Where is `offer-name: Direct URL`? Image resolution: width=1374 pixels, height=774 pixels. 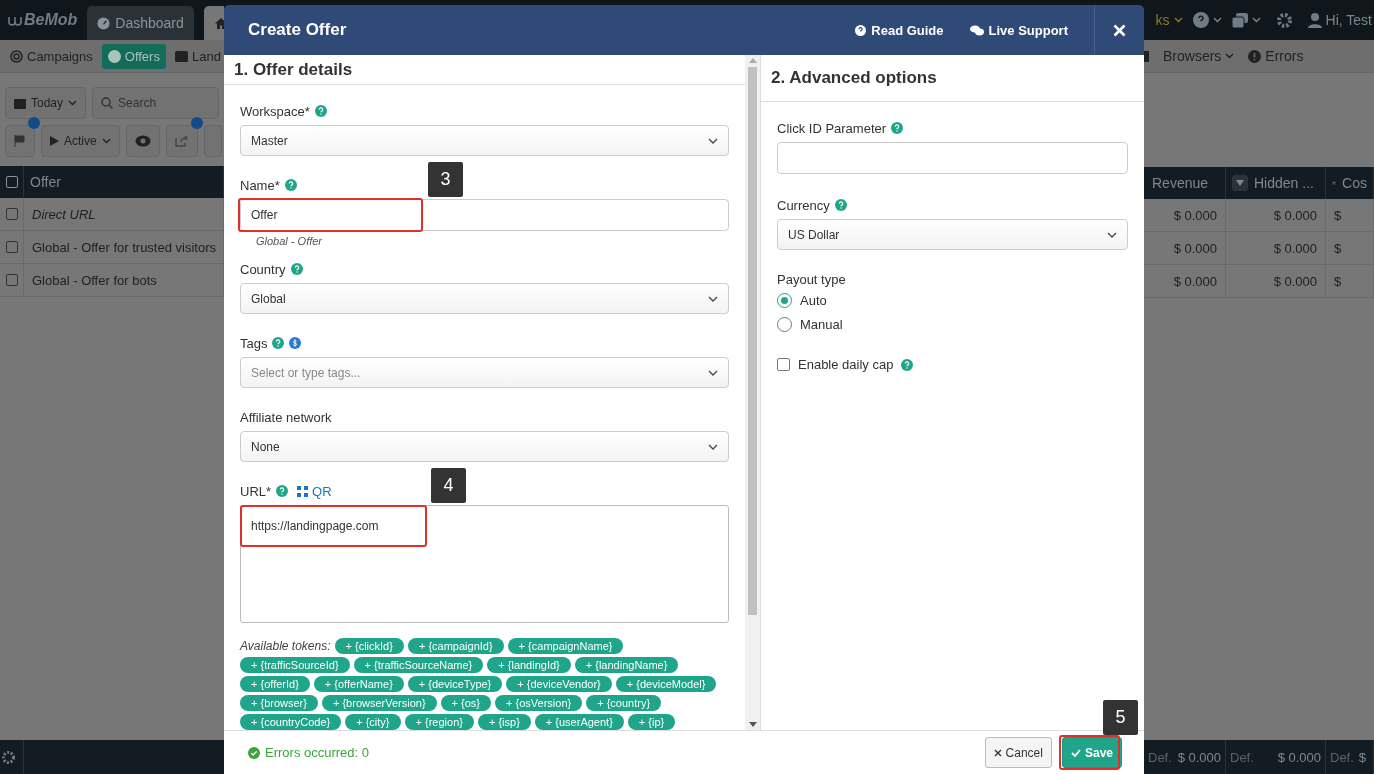 offer-name: Direct URL is located at coordinates (64, 214).